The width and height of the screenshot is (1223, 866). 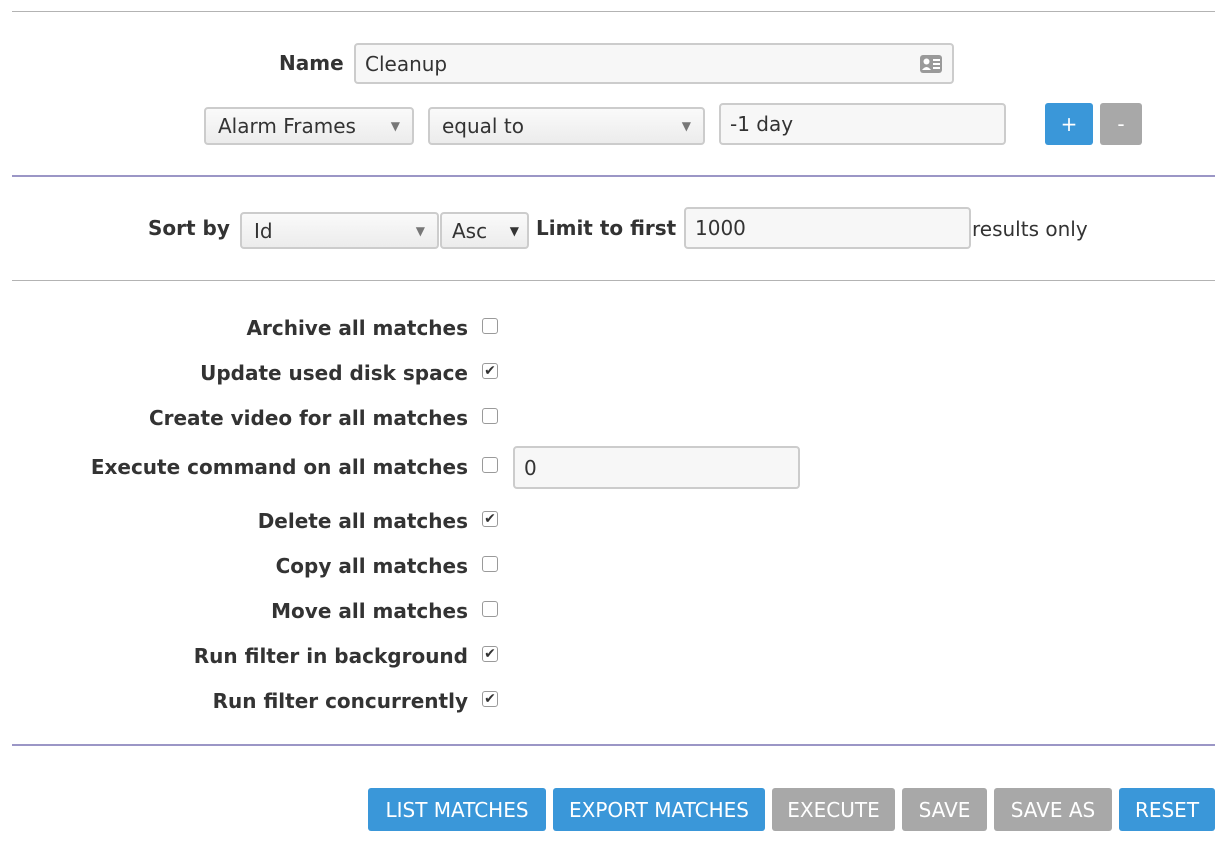 What do you see at coordinates (406, 63) in the screenshot?
I see `name-value: Cleanup` at bounding box center [406, 63].